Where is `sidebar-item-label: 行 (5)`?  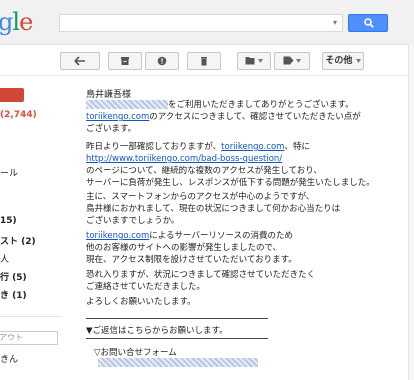
sidebar-item-label: 行 (5) is located at coordinates (13, 276).